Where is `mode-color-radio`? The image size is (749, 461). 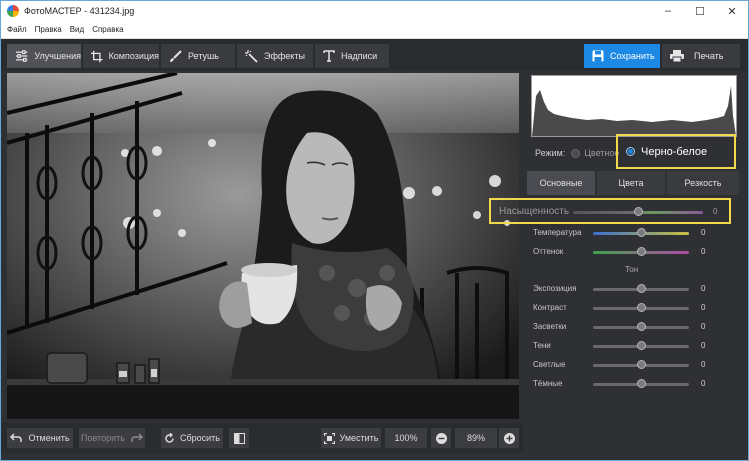 mode-color-radio is located at coordinates (576, 153).